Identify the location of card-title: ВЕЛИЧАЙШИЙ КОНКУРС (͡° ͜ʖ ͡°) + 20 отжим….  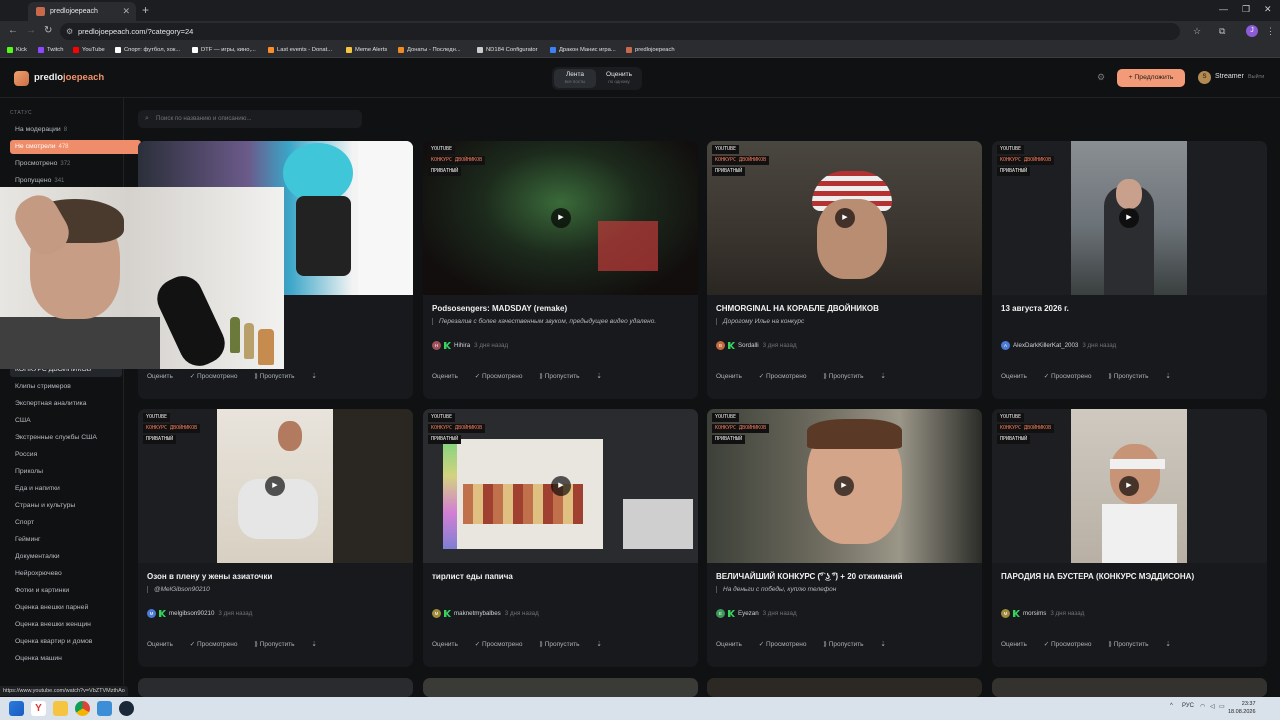
(809, 576).